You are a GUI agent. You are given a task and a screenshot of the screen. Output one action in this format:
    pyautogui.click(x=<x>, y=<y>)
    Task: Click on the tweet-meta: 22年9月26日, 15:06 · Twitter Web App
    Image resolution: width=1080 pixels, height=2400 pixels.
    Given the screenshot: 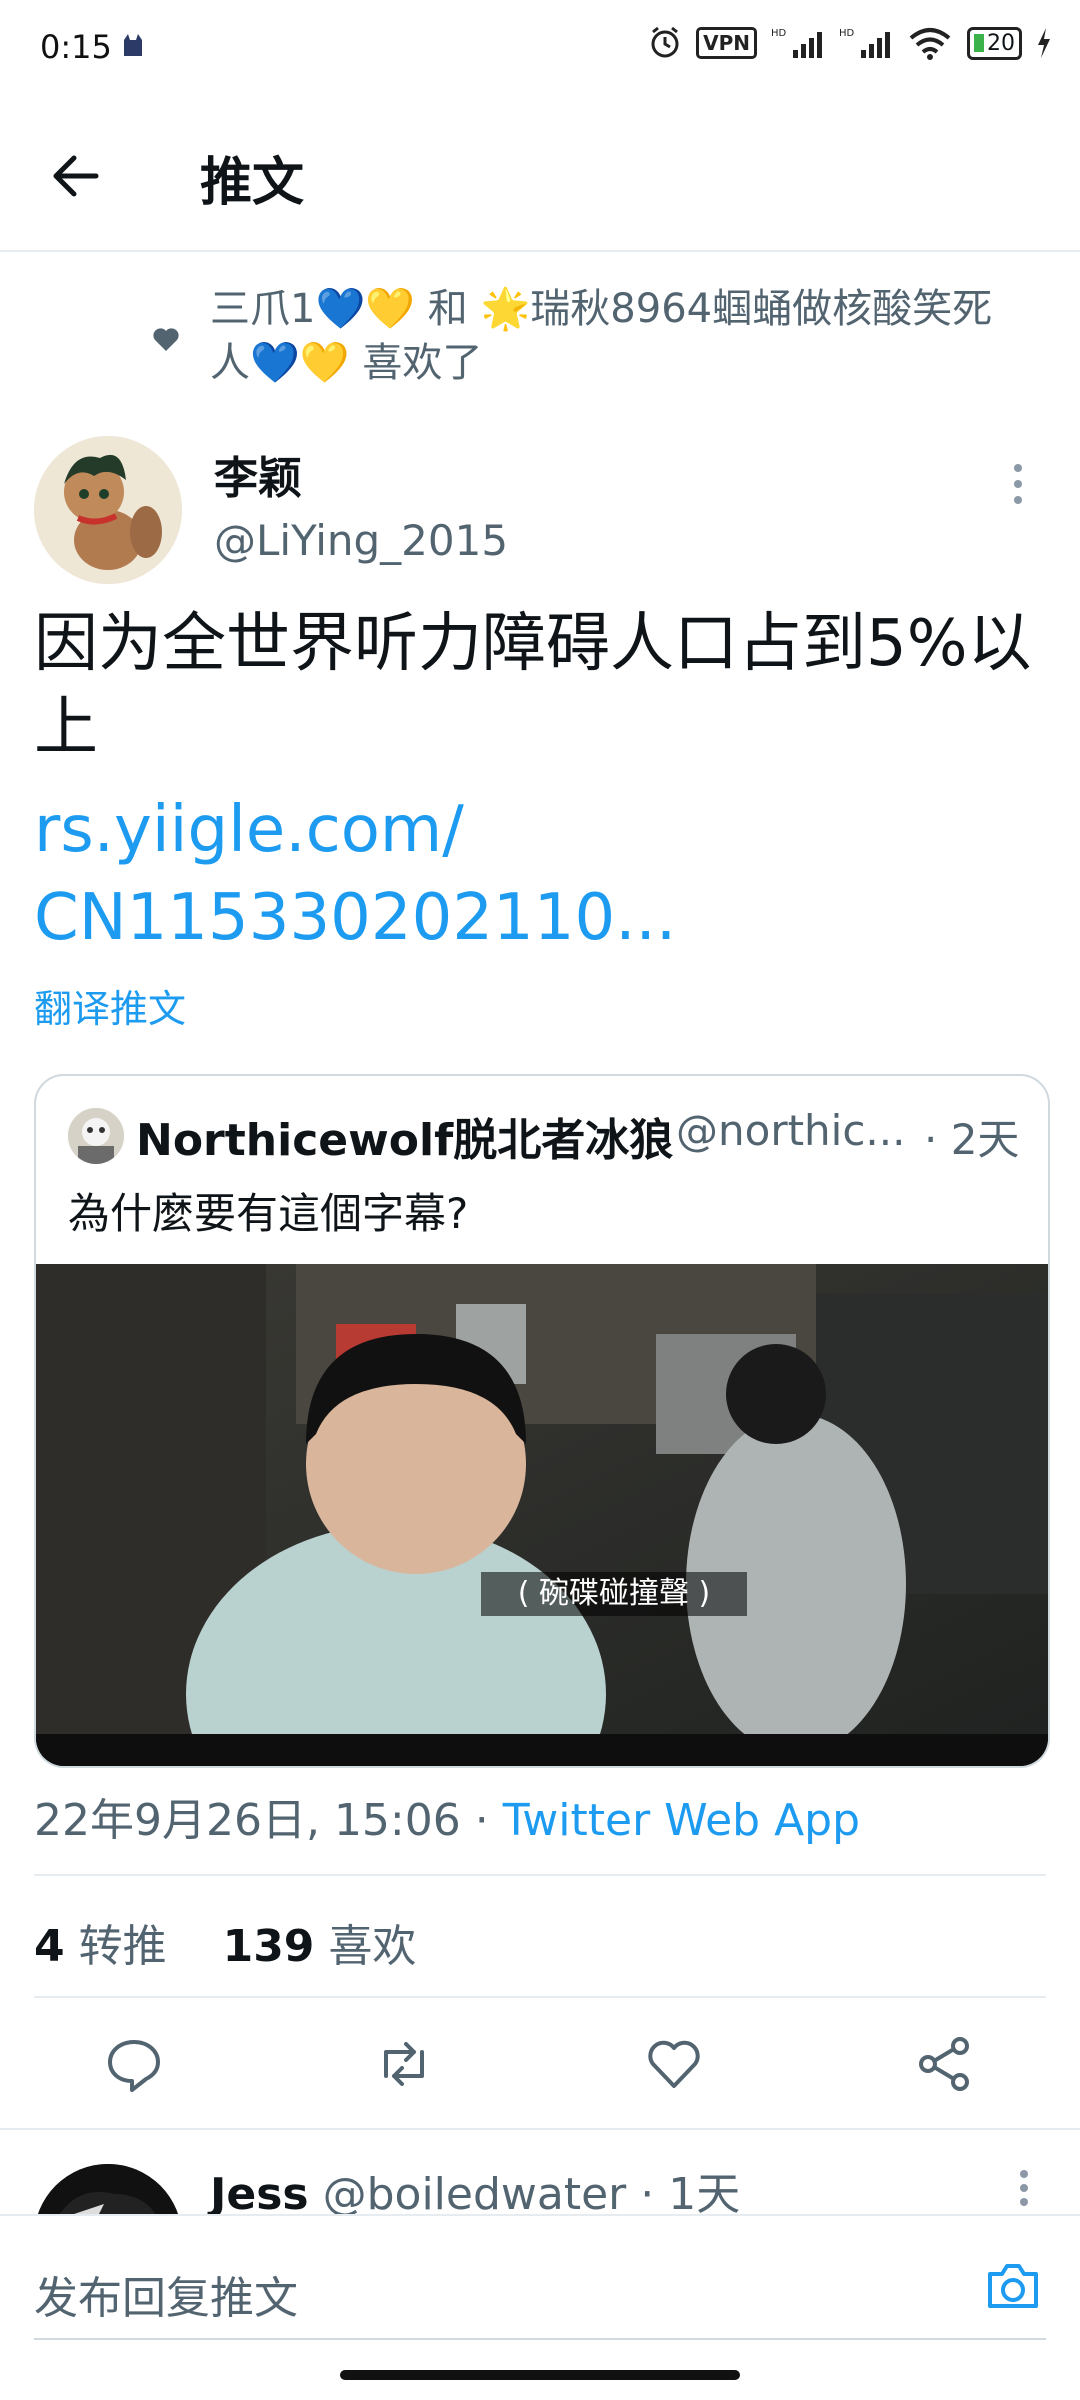 What is the action you would take?
    pyautogui.click(x=447, y=1816)
    